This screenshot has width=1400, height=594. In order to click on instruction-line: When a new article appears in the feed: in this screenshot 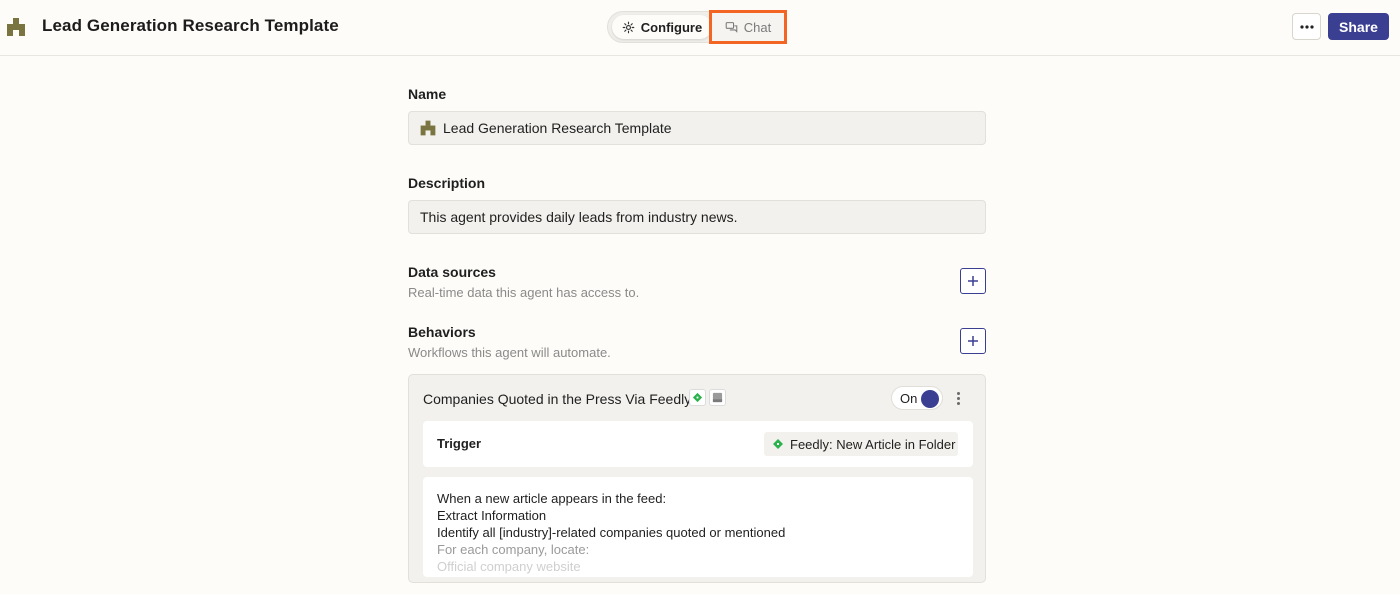, I will do `click(552, 498)`.